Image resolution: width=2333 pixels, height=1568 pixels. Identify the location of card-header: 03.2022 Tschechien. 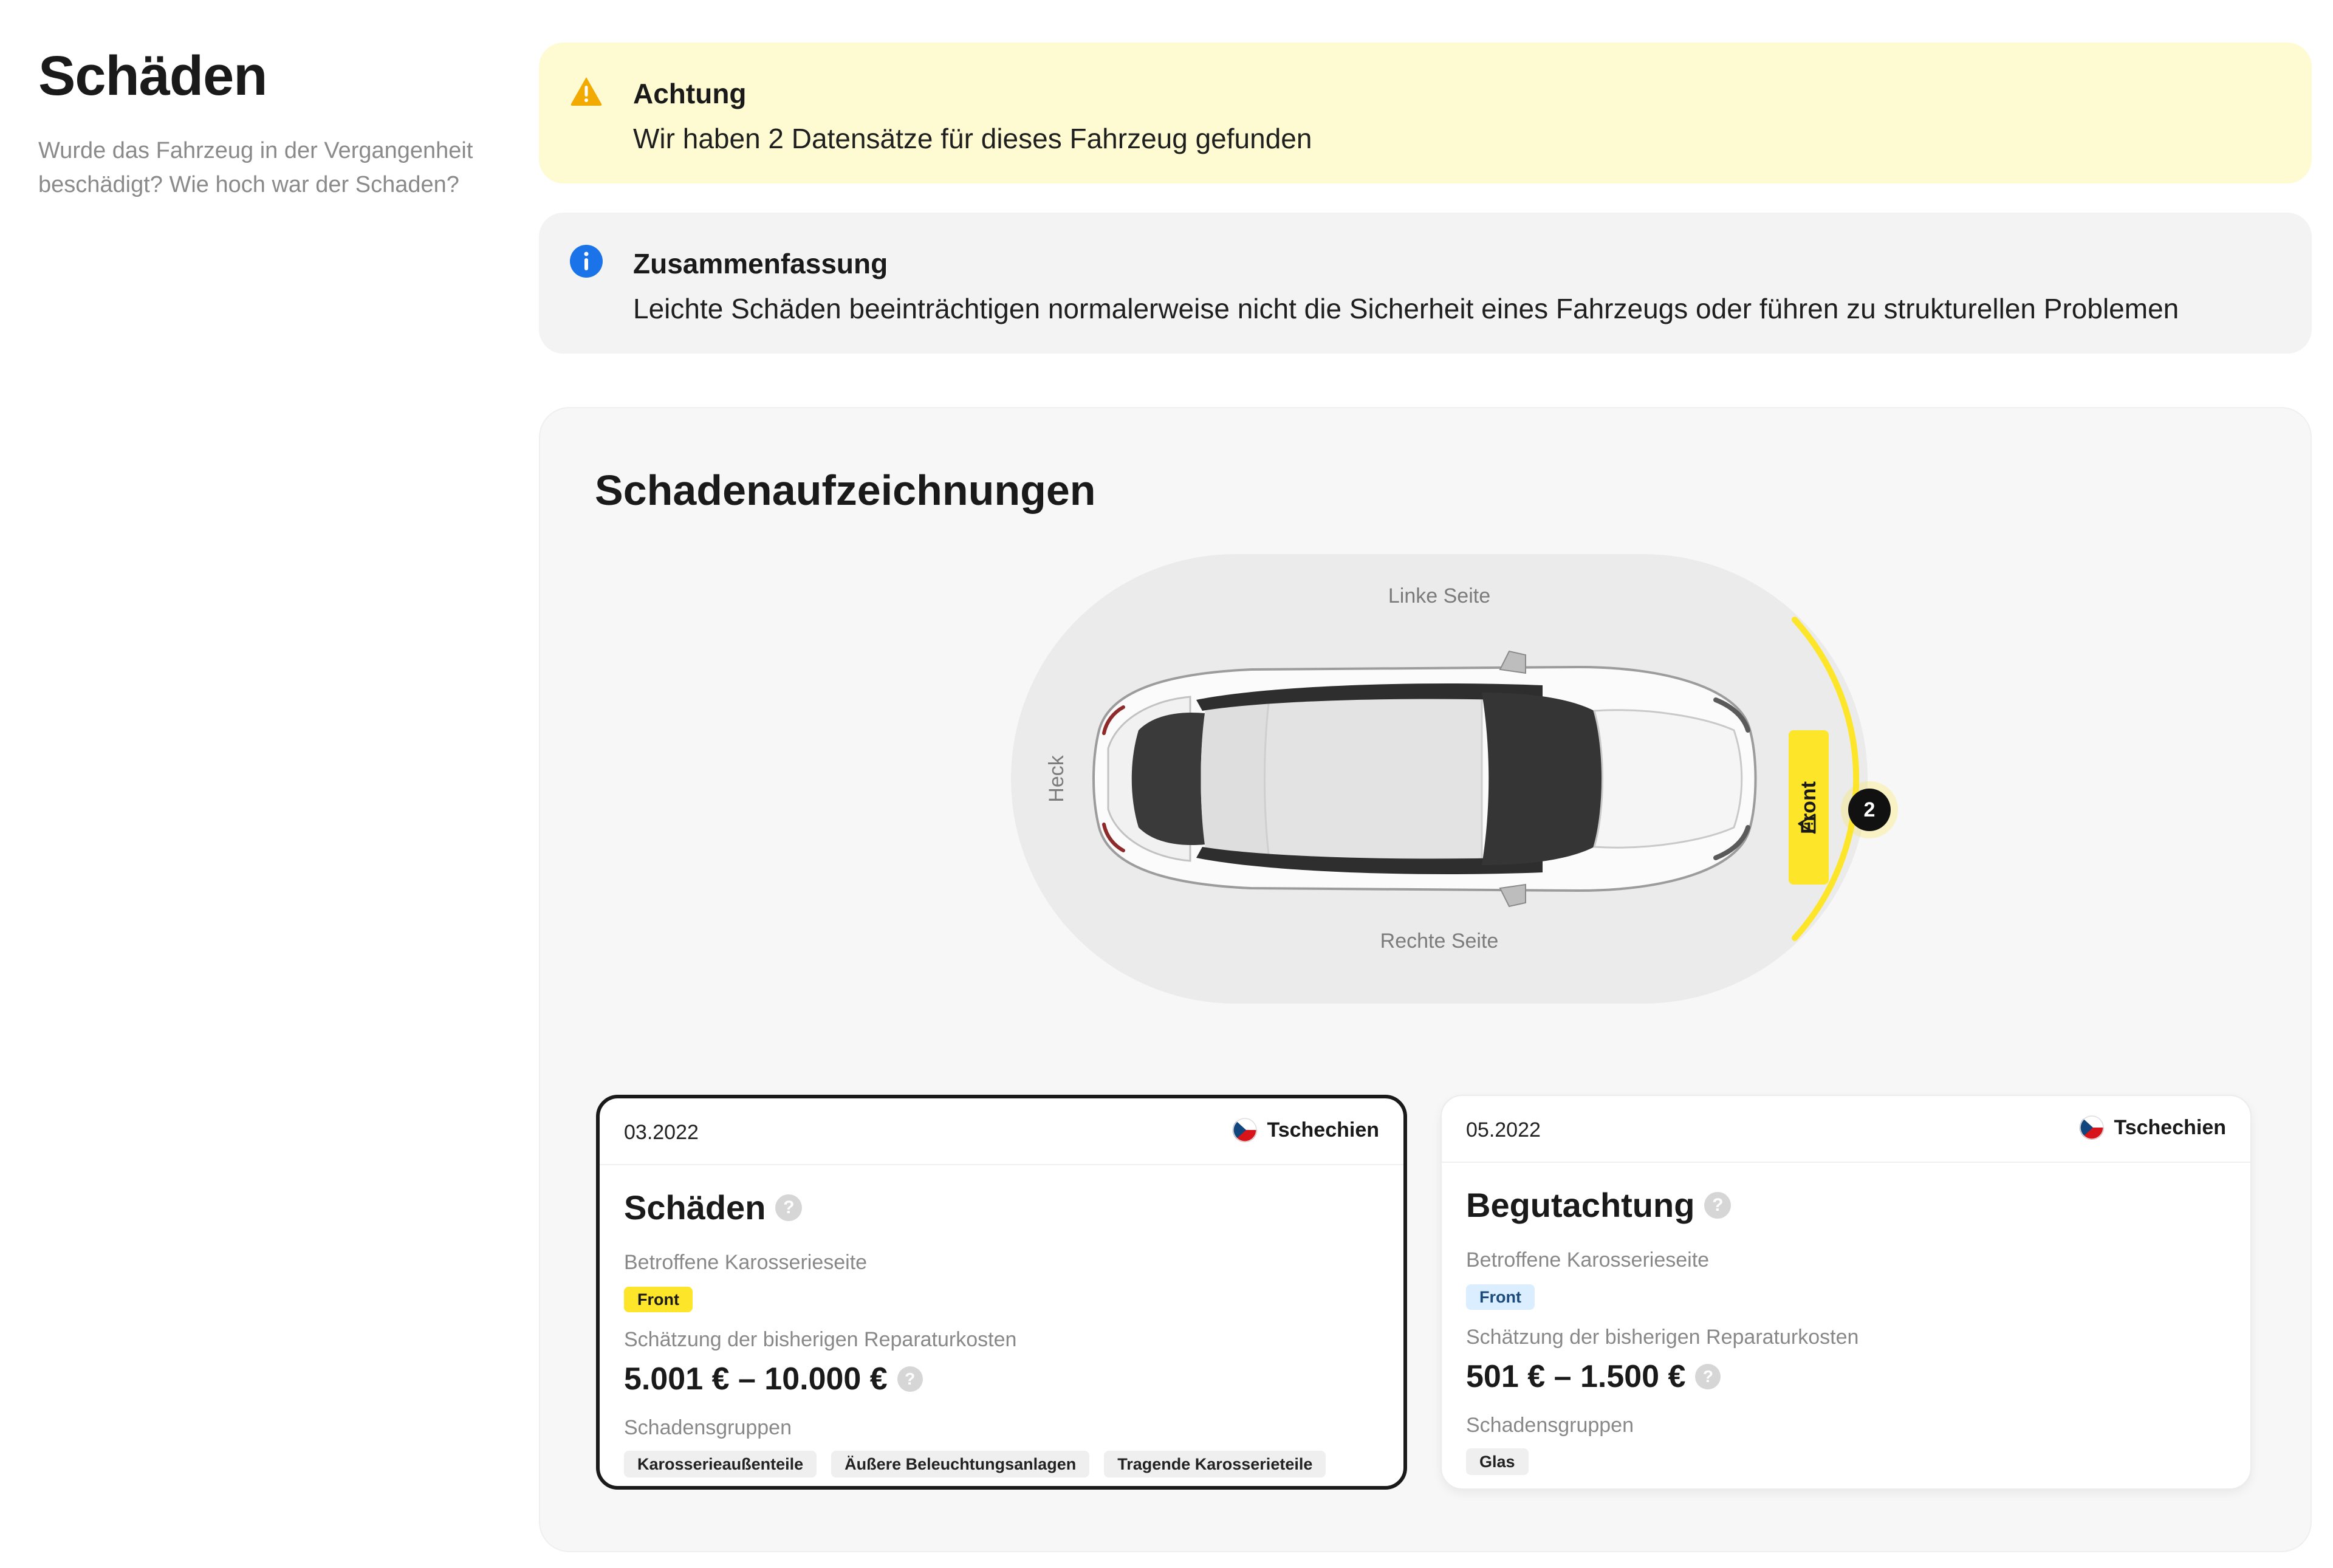
(1001, 1132).